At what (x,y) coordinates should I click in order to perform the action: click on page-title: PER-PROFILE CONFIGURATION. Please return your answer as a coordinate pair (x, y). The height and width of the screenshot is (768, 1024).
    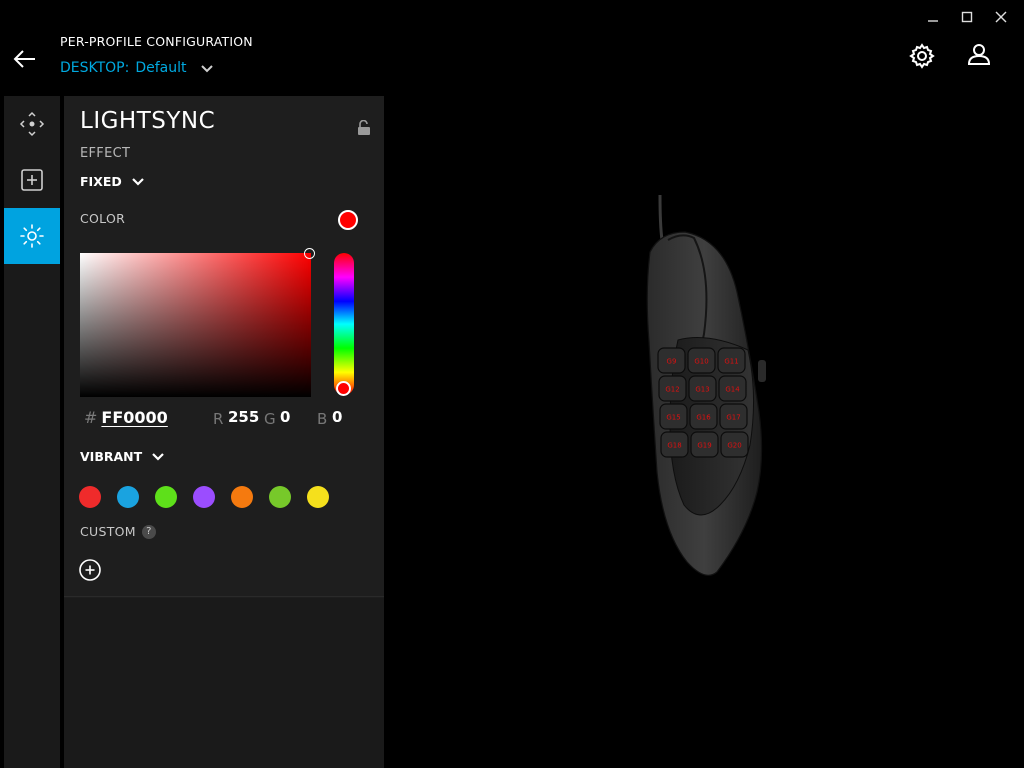
    Looking at the image, I should click on (156, 41).